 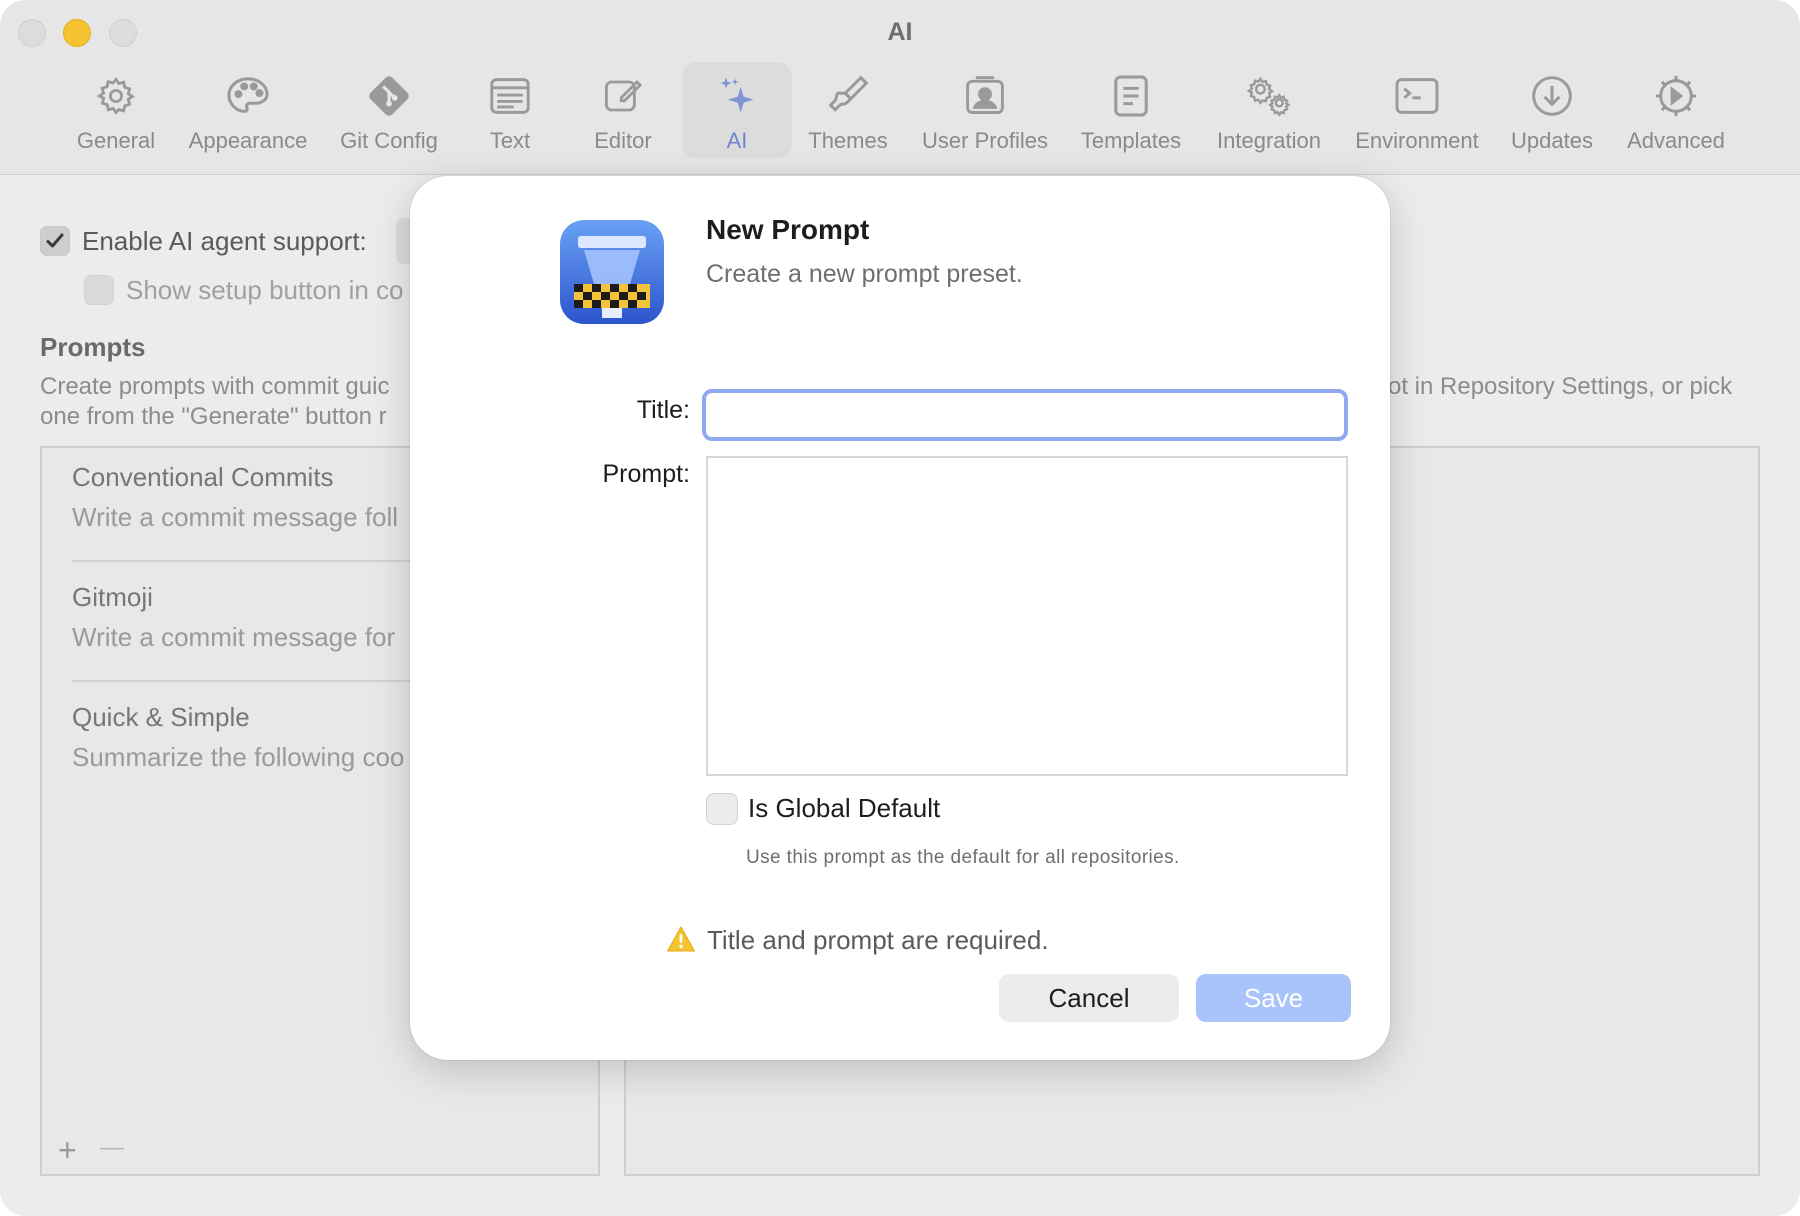 I want to click on tab-label: Integration, so click(x=1269, y=140).